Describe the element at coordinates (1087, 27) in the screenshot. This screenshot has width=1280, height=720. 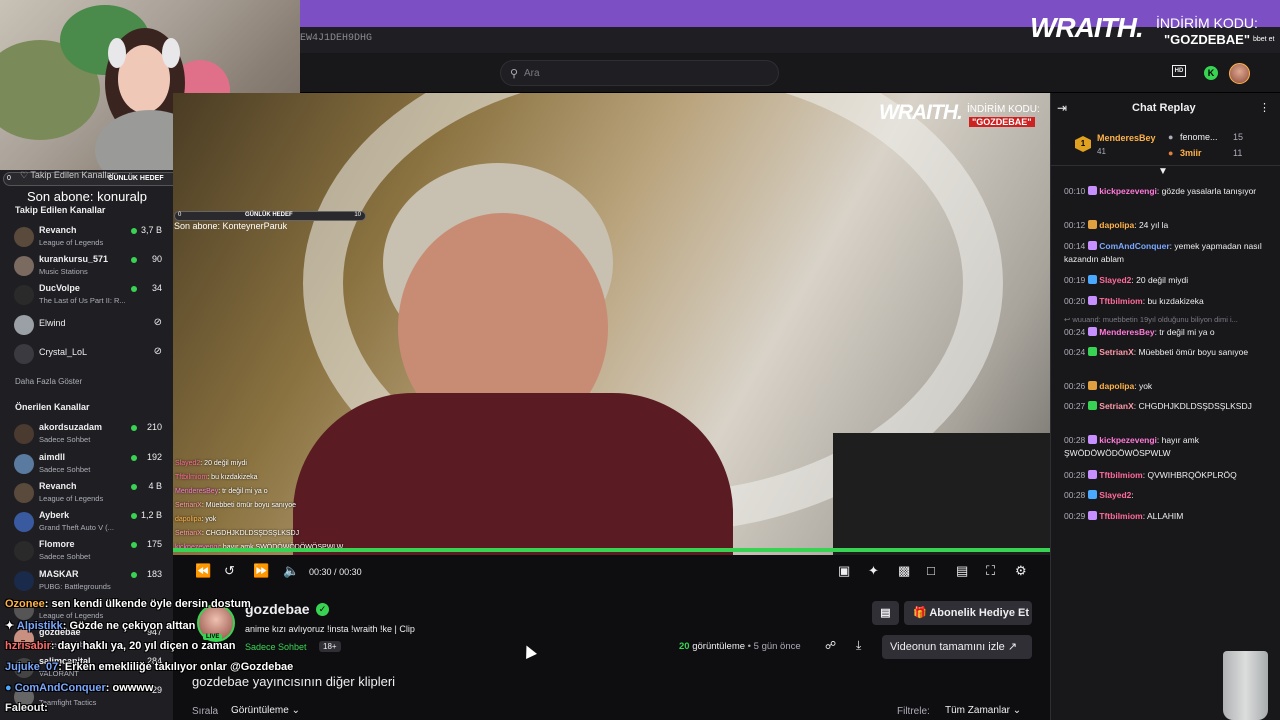
I see `wraith-logo: WRAITH.` at that location.